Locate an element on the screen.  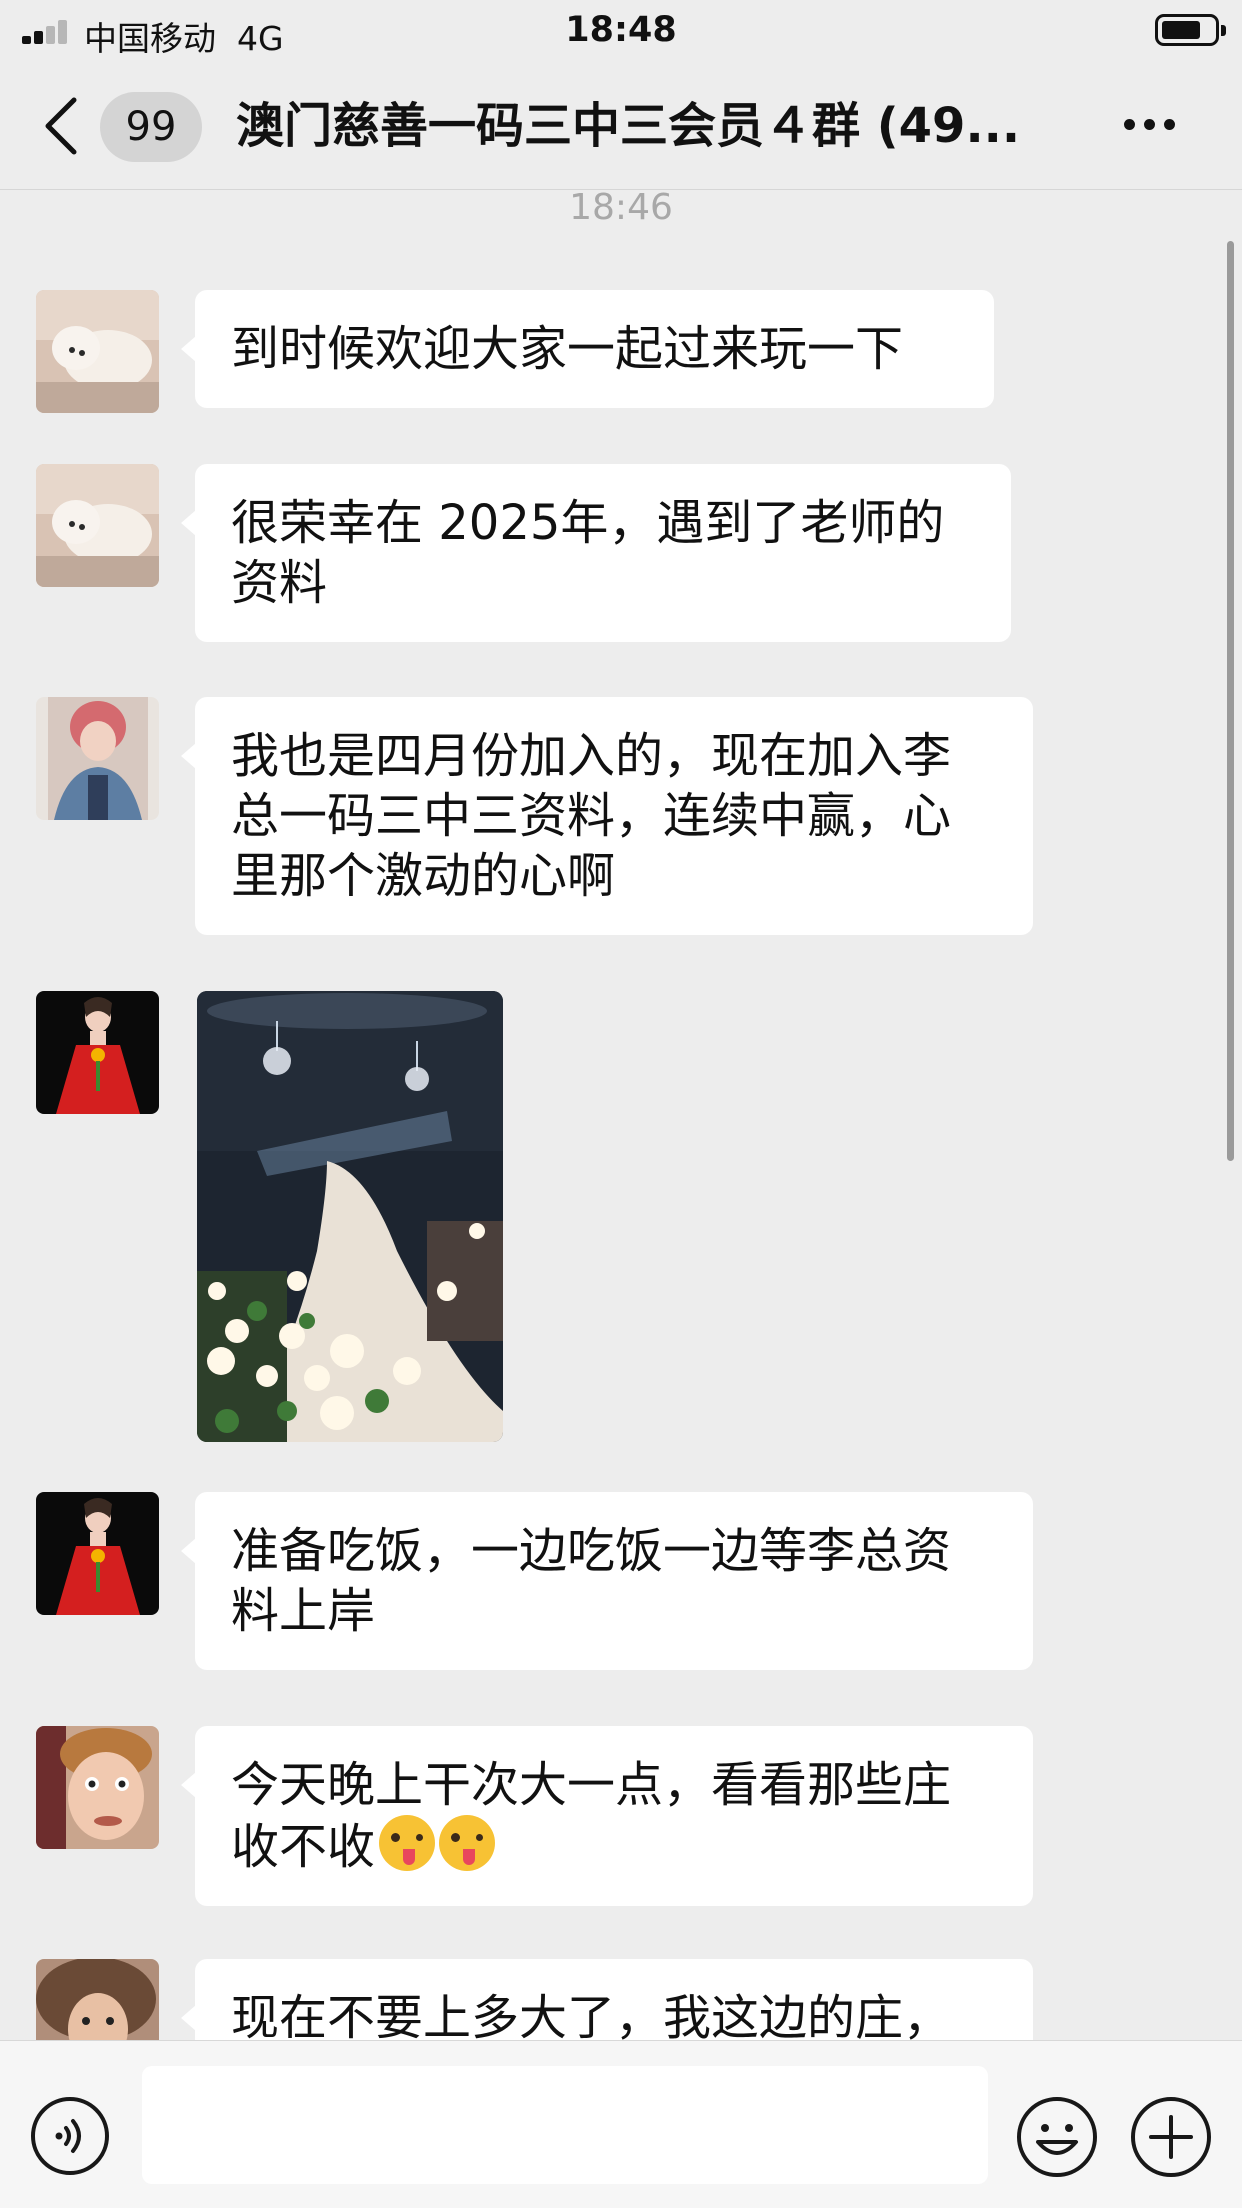
message-bubble: 到时候欢迎大家一起过来玩一下 is located at coordinates (587, 349).